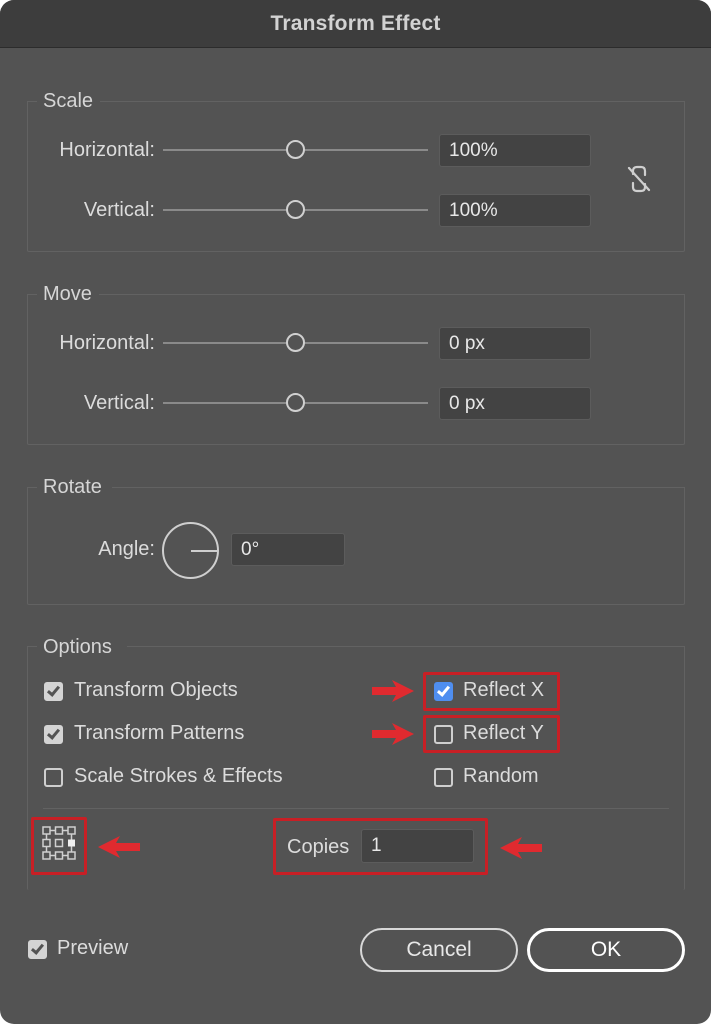  Describe the element at coordinates (107, 150) in the screenshot. I see `scale-horizontal-label: Horizontal:` at that location.